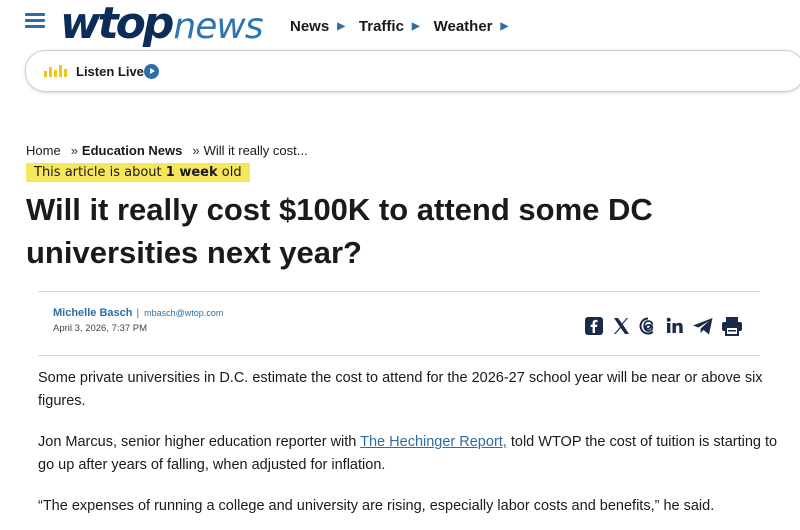 The image size is (800, 530). I want to click on nav-item-weather: Weather ▶, so click(471, 26).